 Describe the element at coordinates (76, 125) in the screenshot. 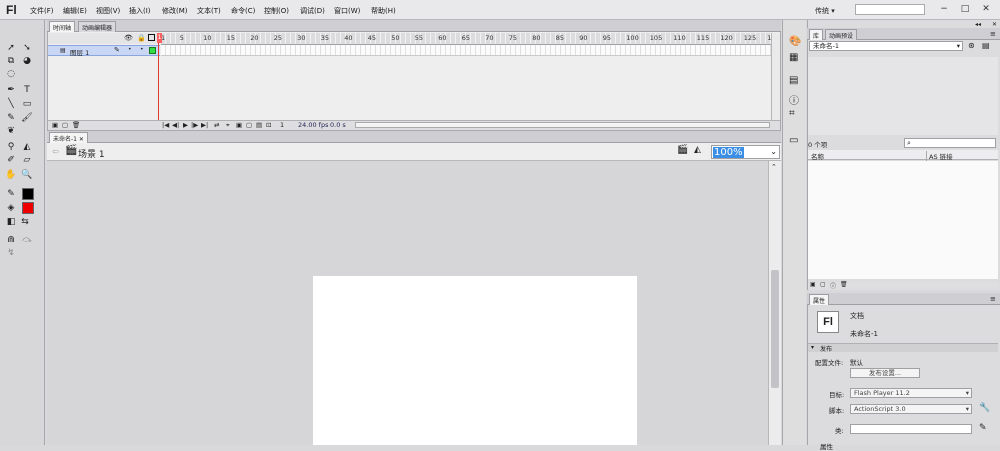

I see `delete-layer-icon: 🗑` at that location.